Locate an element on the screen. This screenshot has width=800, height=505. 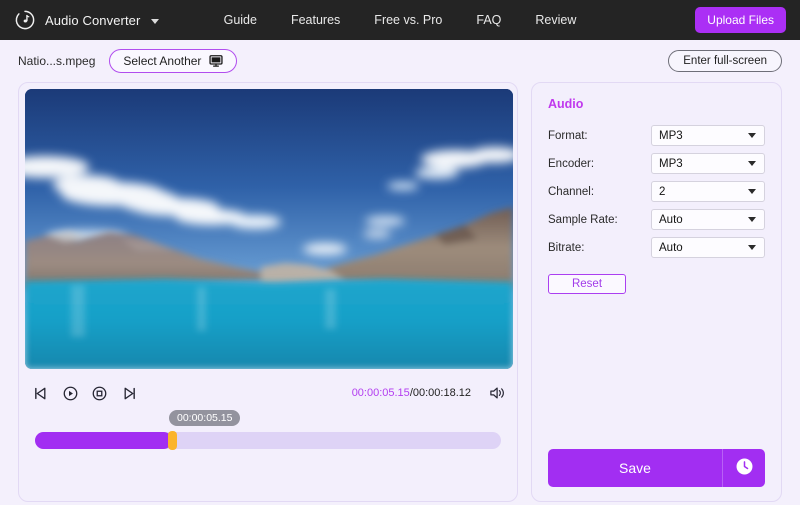
timeline: 00:00:05.15 is located at coordinates (268, 430).